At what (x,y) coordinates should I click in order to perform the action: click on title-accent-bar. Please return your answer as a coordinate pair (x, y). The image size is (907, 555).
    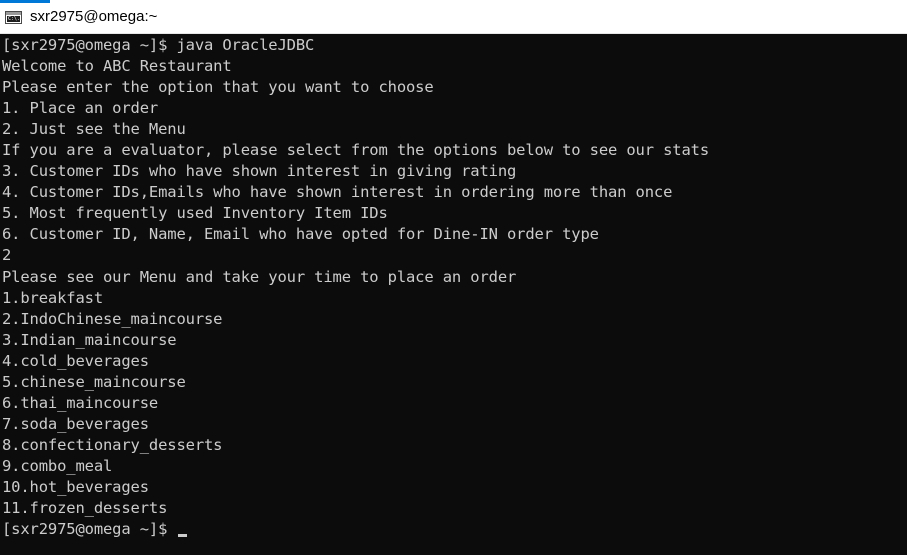
    Looking at the image, I should click on (25, 1).